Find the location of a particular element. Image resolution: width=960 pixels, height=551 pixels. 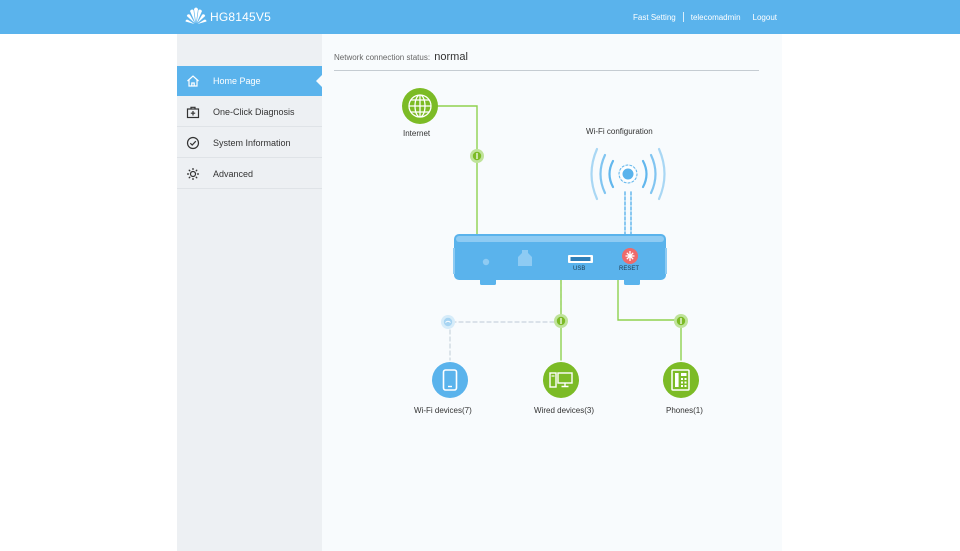

sidebar-item-home-page: Home Page is located at coordinates (250, 81).